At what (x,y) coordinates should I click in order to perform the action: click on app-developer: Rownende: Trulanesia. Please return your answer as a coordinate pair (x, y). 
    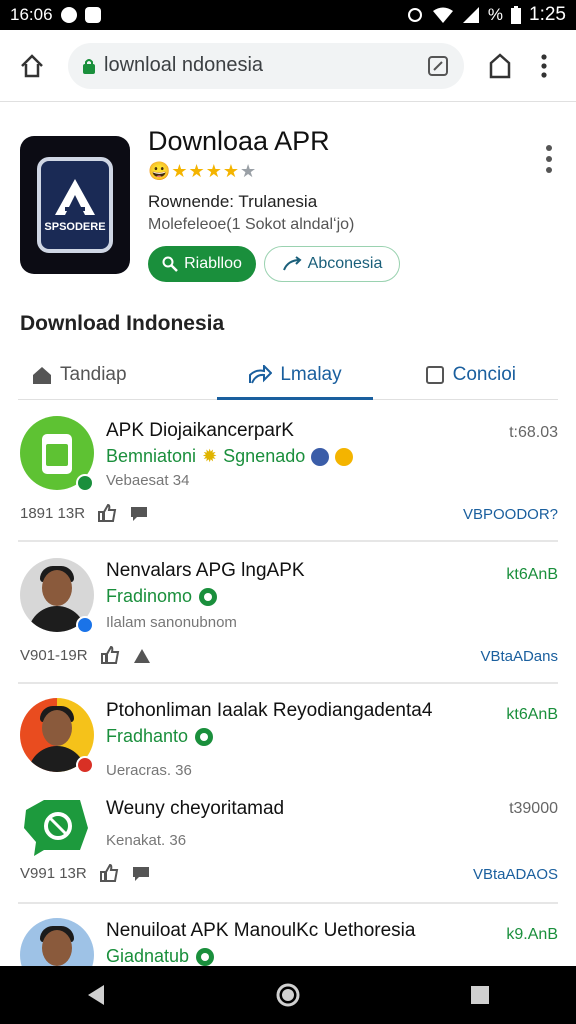
    Looking at the image, I should click on (233, 201).